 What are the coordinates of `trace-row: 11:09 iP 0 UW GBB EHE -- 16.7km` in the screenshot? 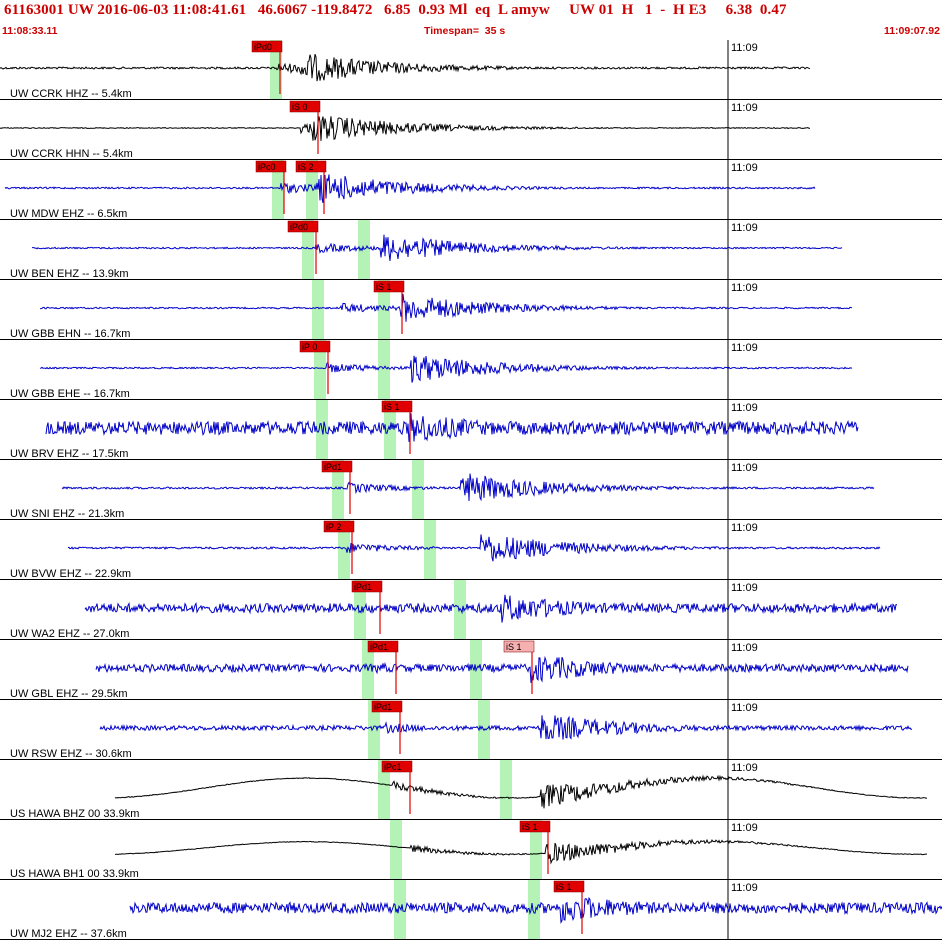 It's located at (471, 370).